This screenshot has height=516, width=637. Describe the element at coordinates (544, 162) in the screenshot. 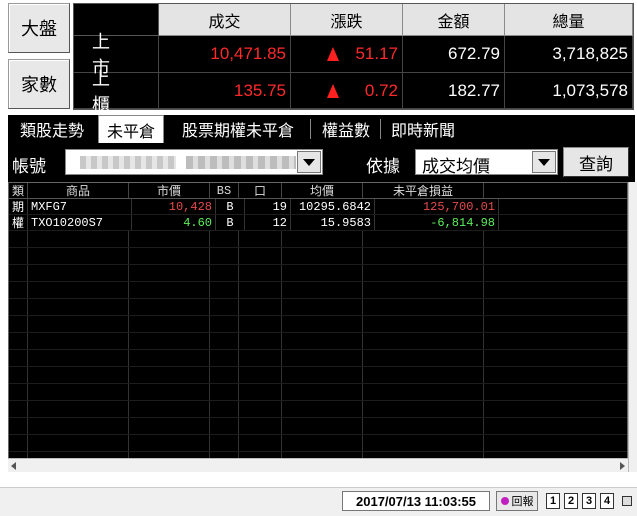

I see `sort-dropdown-icon` at that location.